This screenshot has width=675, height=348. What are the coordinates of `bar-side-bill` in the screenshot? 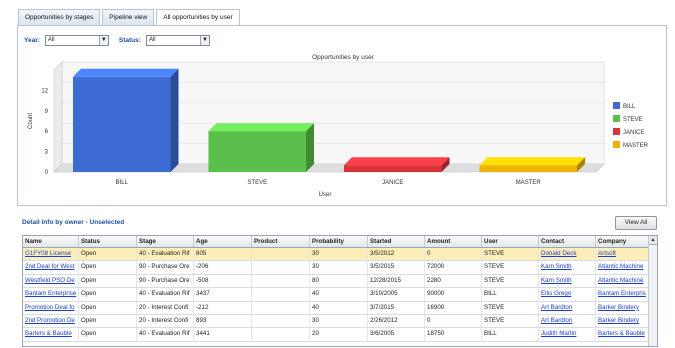 It's located at (174, 120).